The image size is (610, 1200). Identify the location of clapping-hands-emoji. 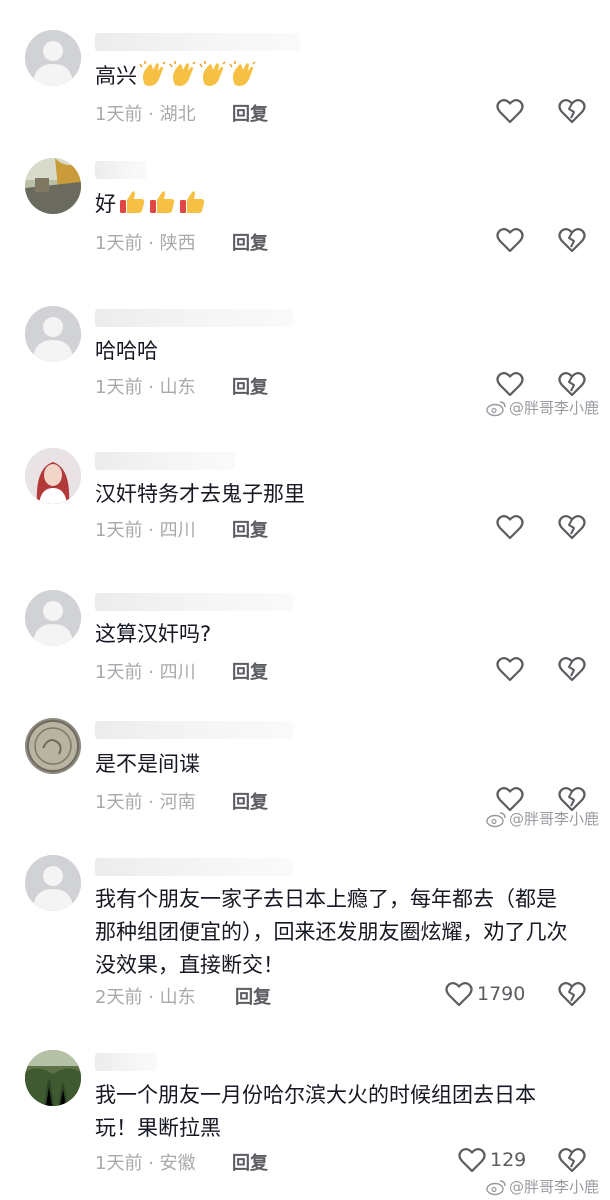
(197, 74).